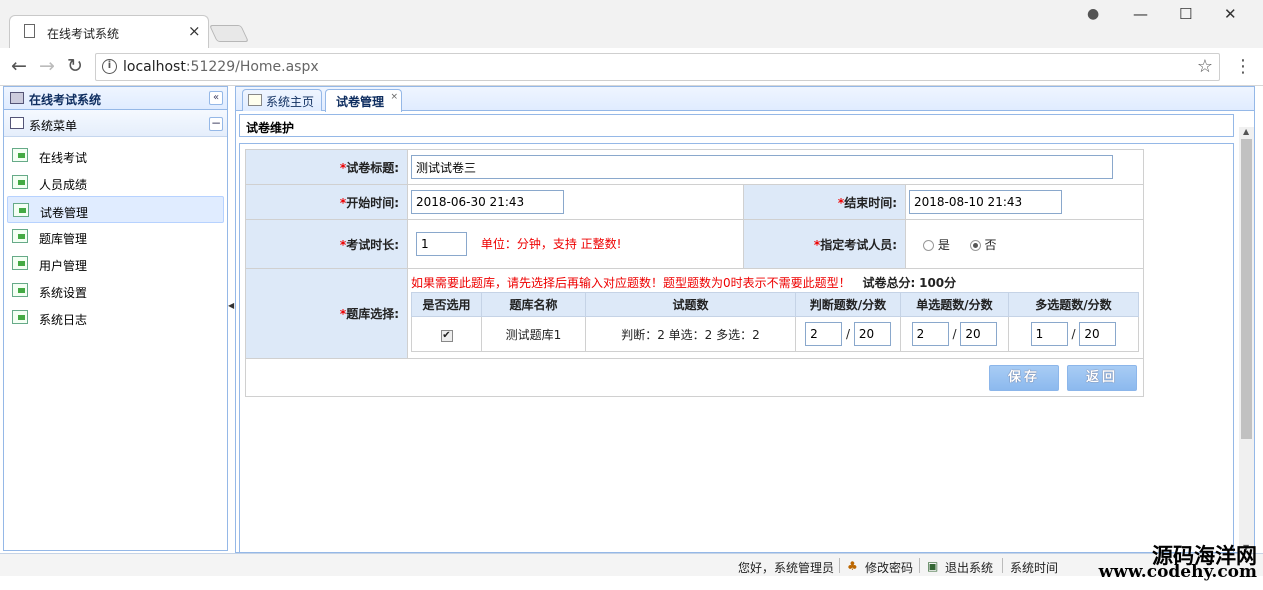 This screenshot has width=1263, height=590. I want to click on system-time-label: 系统时间, so click(1034, 568).